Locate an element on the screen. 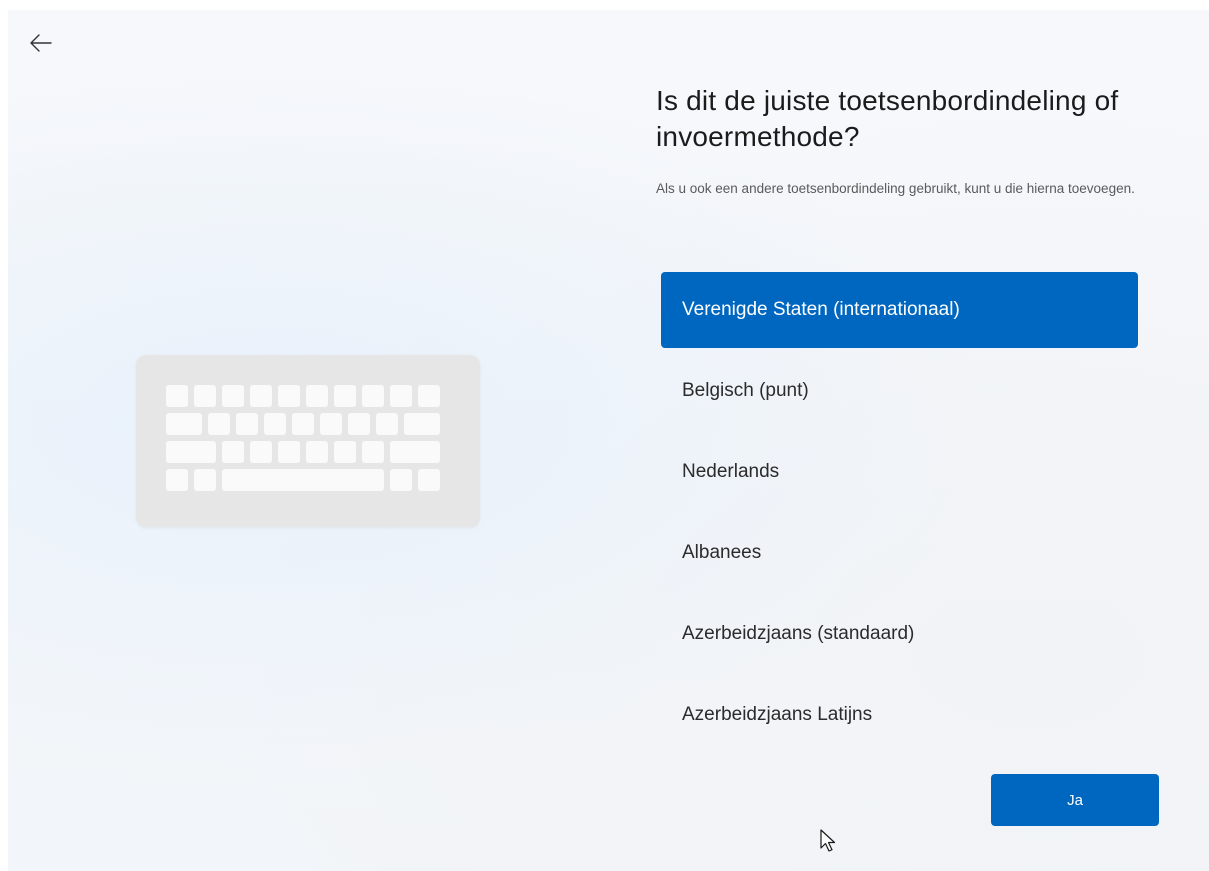 The height and width of the screenshot is (871, 1209). mouse-pointer-icon is located at coordinates (828, 840).